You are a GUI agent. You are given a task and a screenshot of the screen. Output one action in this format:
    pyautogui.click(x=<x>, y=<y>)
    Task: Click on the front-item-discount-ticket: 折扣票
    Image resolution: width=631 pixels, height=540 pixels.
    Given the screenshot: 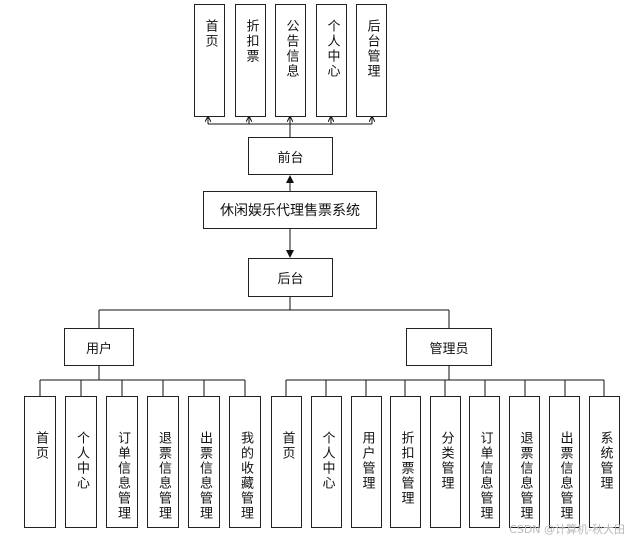 What is the action you would take?
    pyautogui.click(x=250, y=60)
    